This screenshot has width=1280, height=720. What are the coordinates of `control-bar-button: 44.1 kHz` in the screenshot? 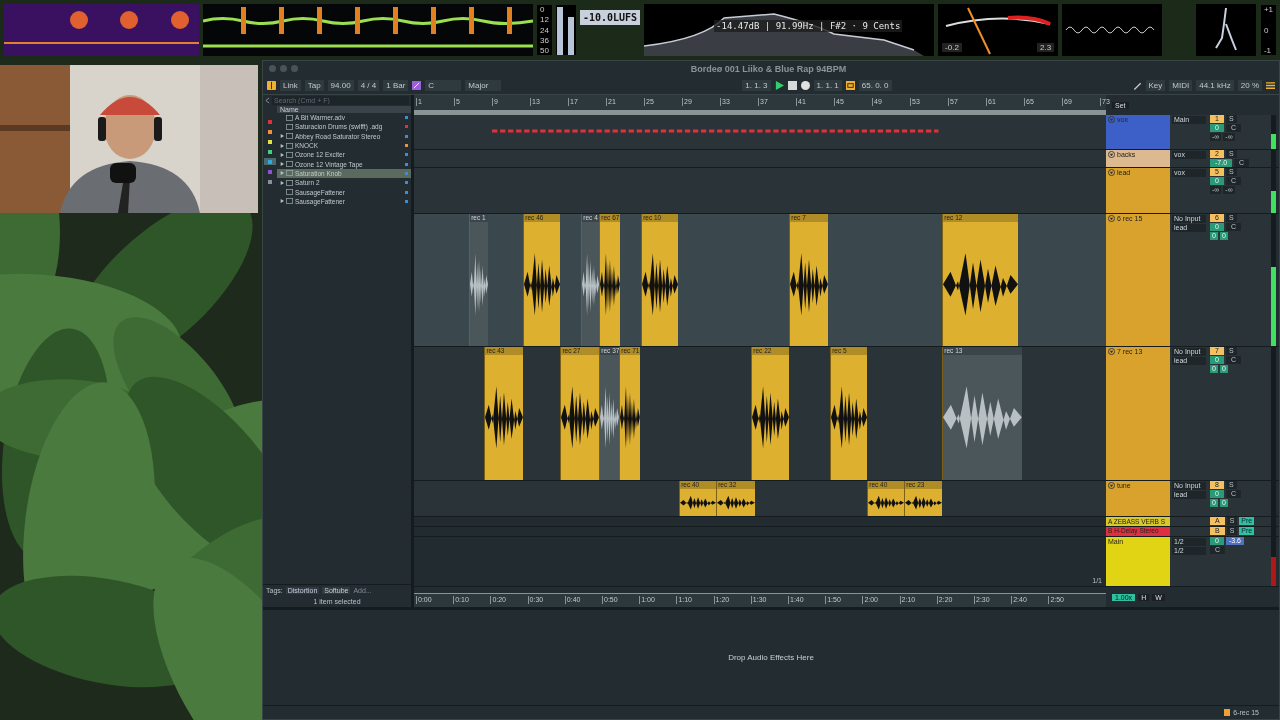 It's located at (1215, 85).